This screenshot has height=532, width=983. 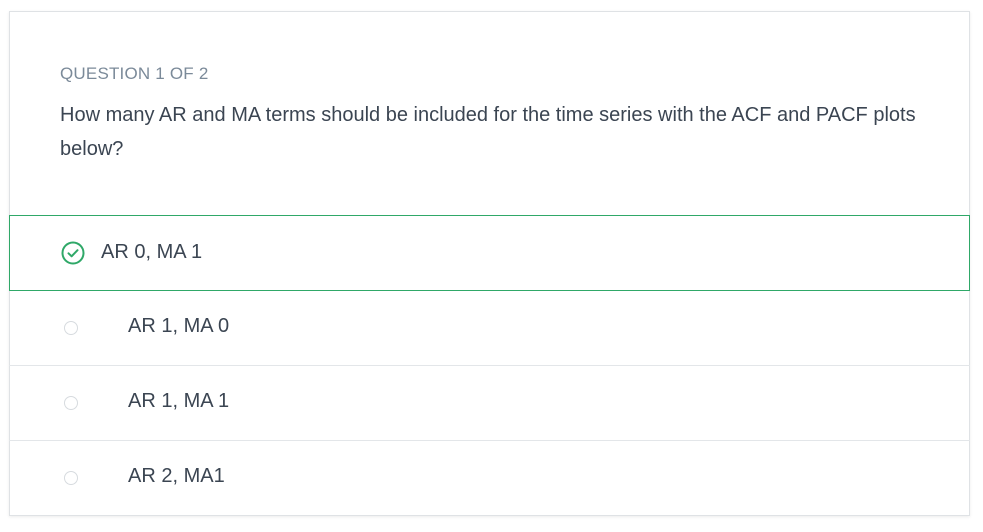 I want to click on answer-option-3: AR 1, MA 1, so click(x=489, y=403).